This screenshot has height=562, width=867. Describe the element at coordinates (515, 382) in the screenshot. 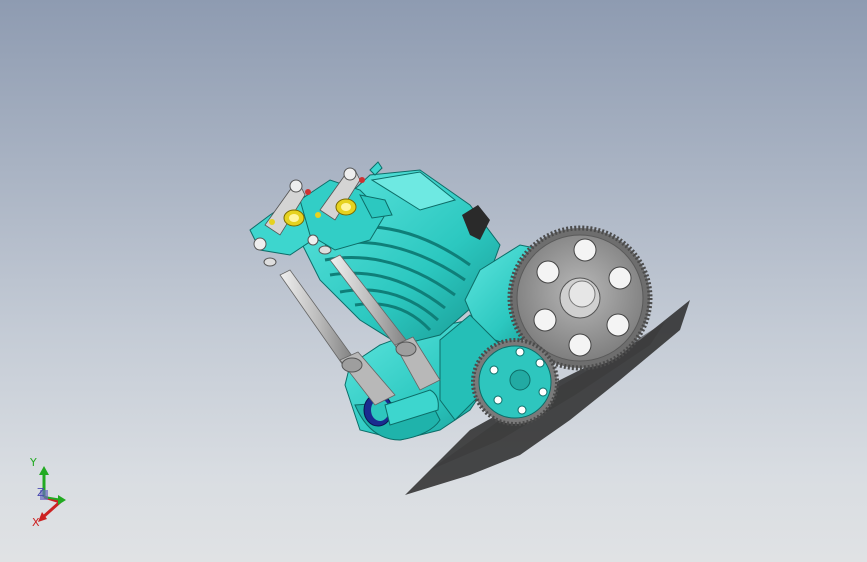

I see `small-gear` at that location.